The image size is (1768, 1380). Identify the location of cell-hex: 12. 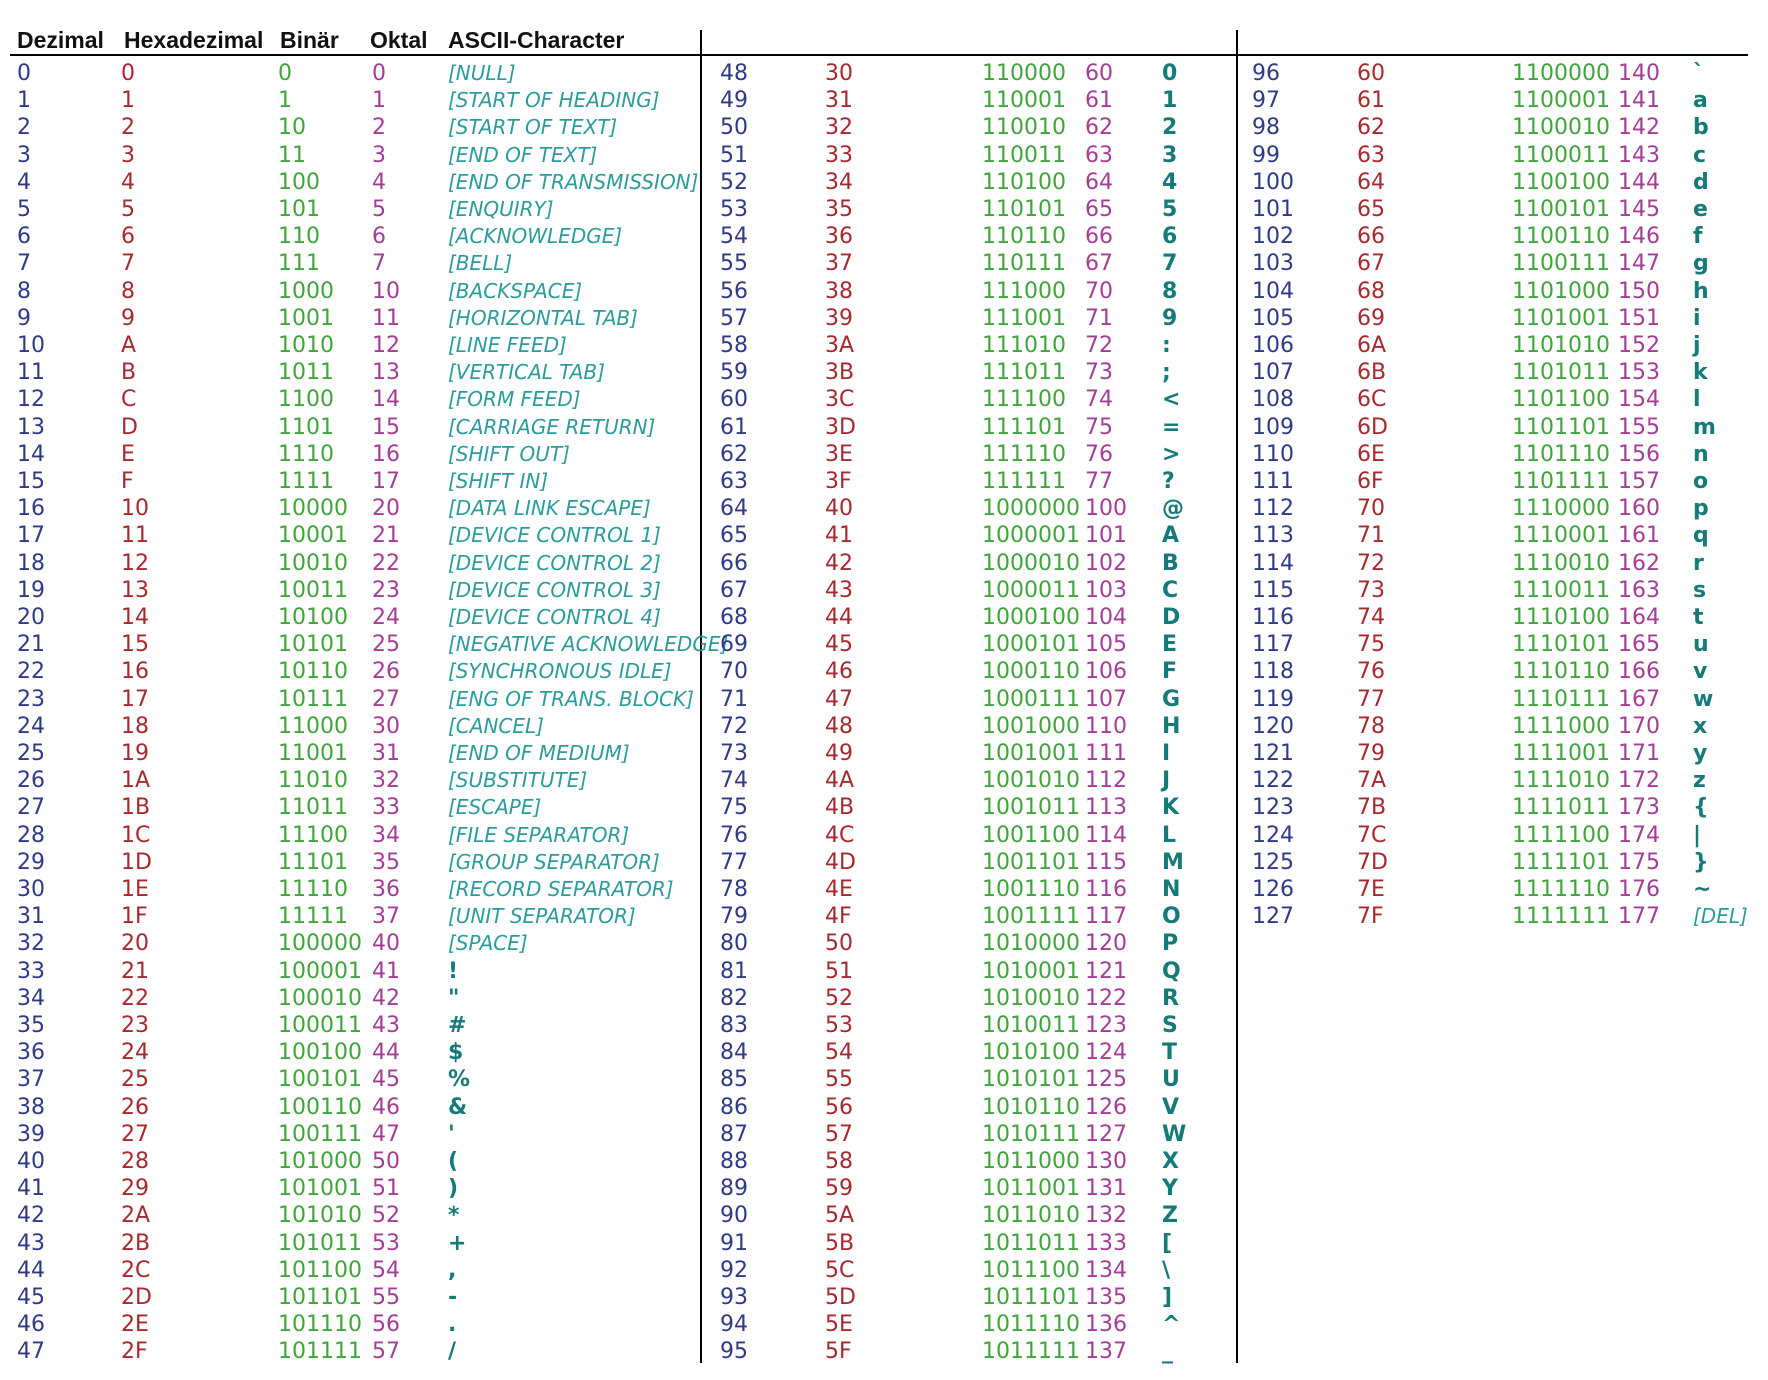
(135, 563).